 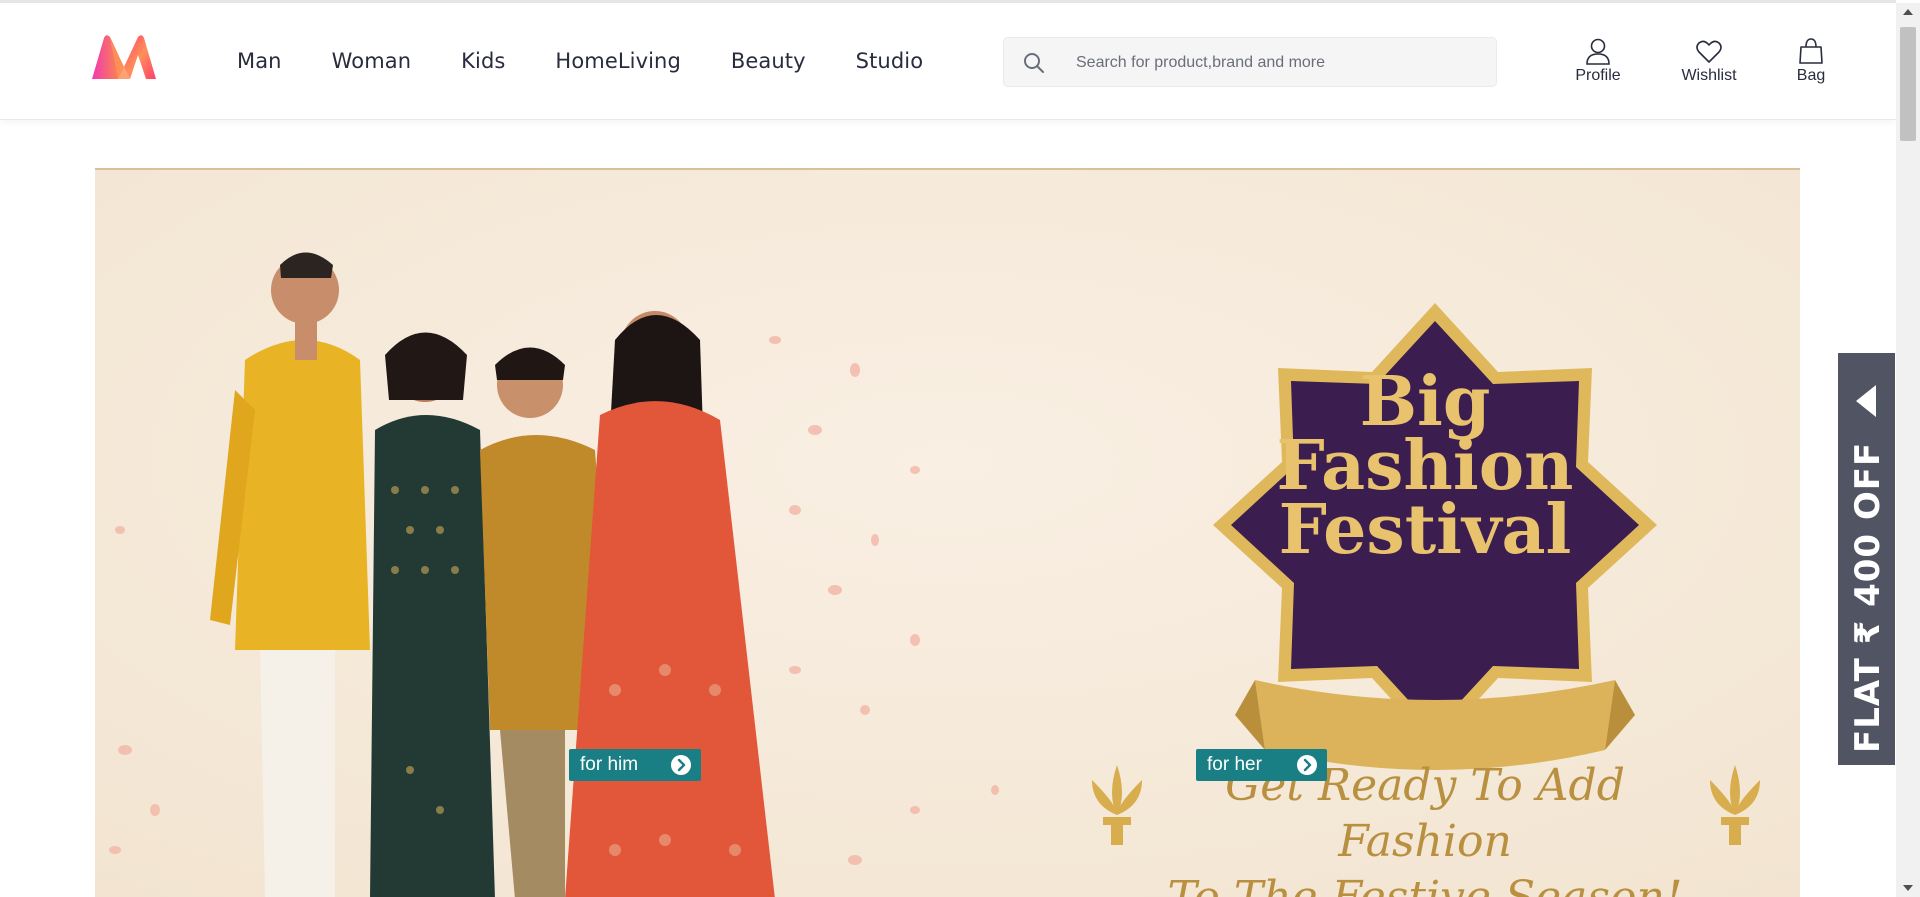 I want to click on scrollbar-thumb, so click(x=1908, y=84).